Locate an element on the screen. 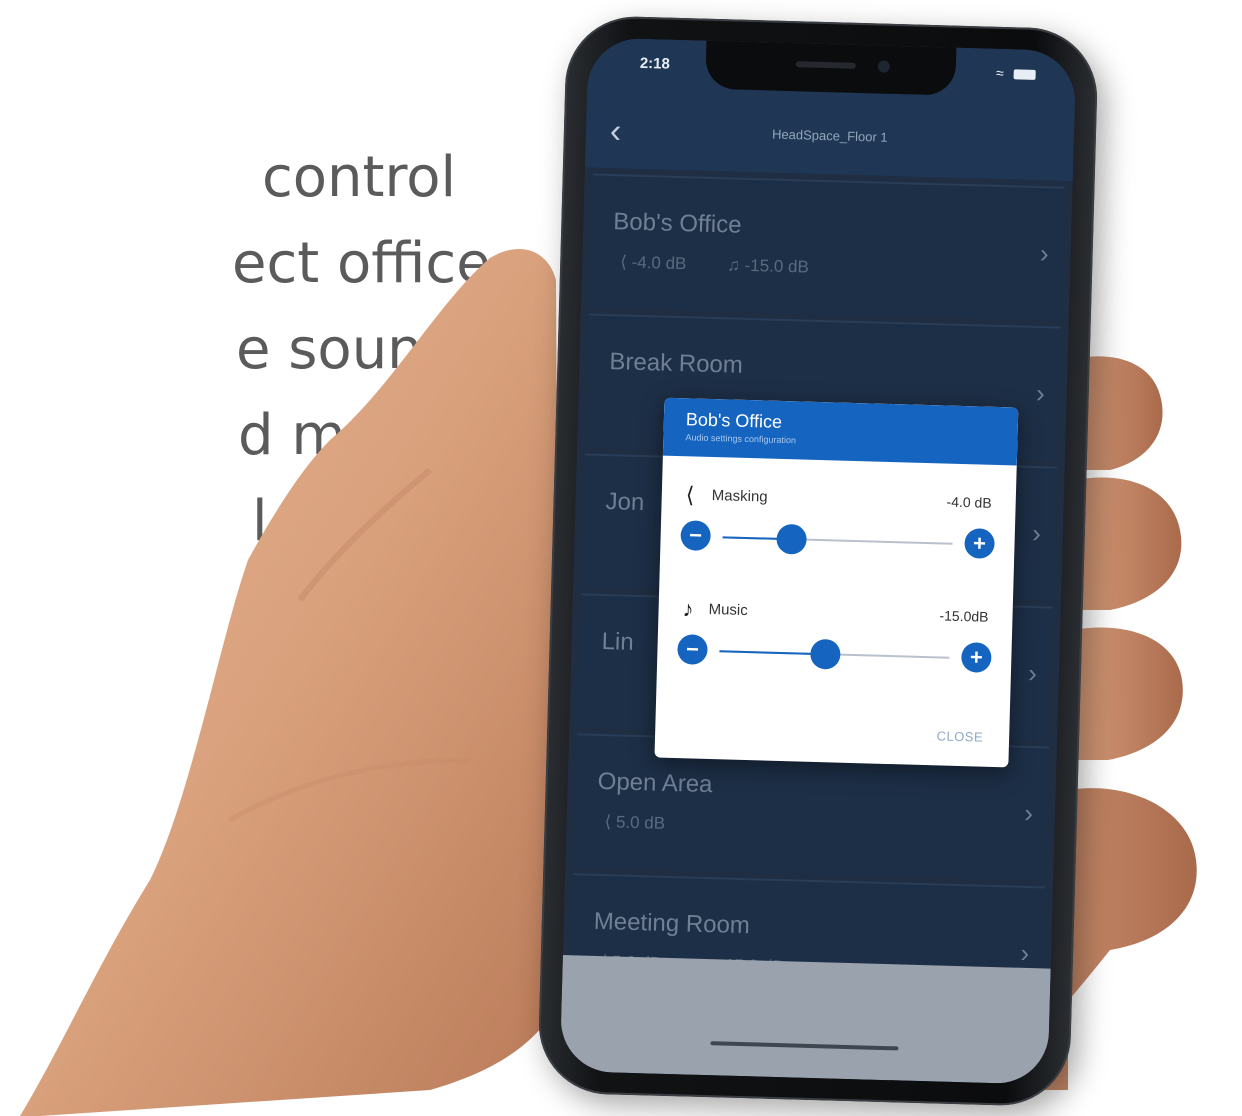  masking-track is located at coordinates (837, 539).